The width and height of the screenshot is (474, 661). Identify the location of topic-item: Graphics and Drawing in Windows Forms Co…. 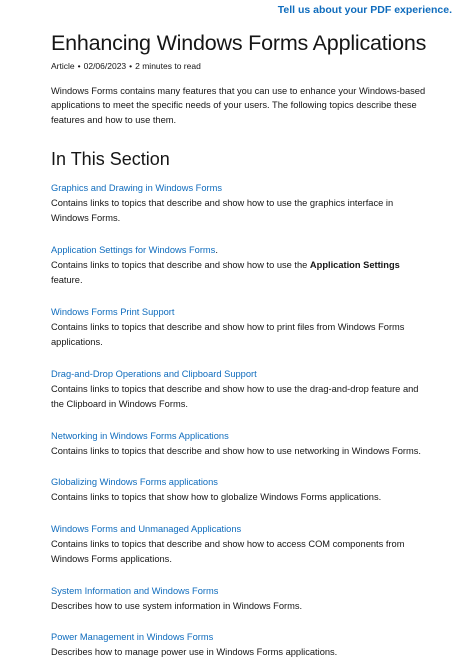
(241, 202).